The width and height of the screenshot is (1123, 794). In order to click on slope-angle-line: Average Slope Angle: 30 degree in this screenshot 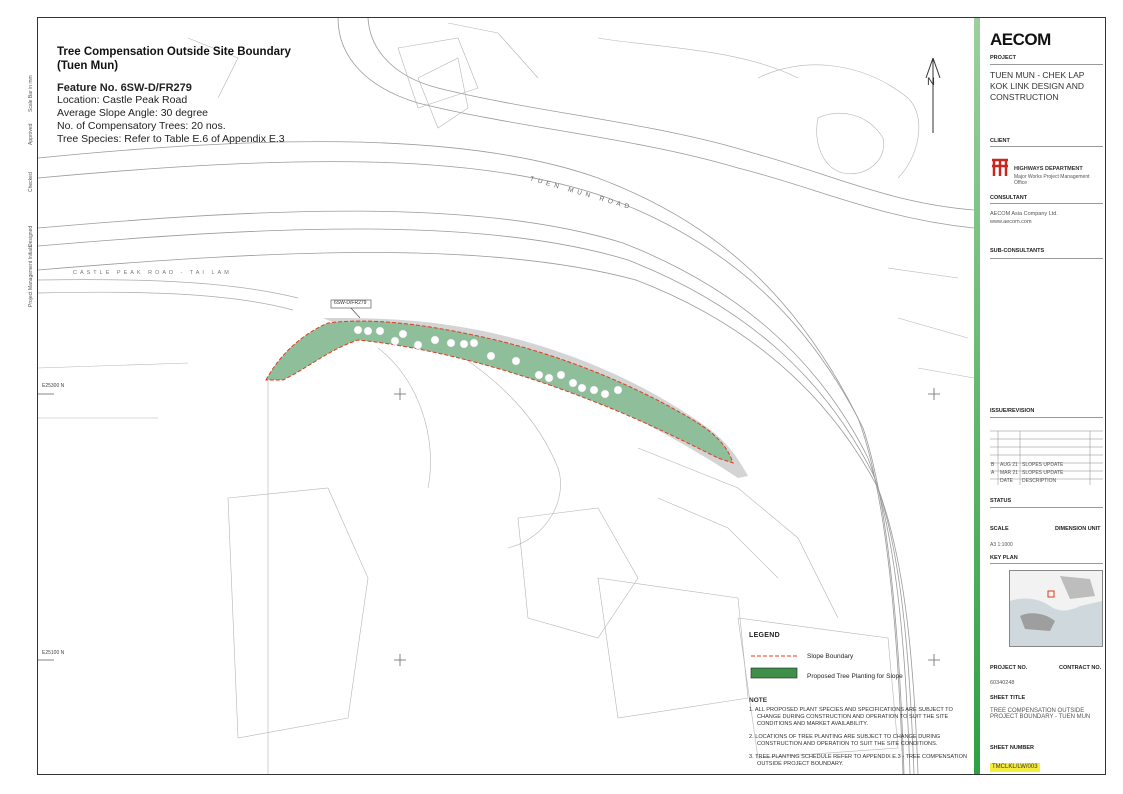, I will do `click(133, 113)`.